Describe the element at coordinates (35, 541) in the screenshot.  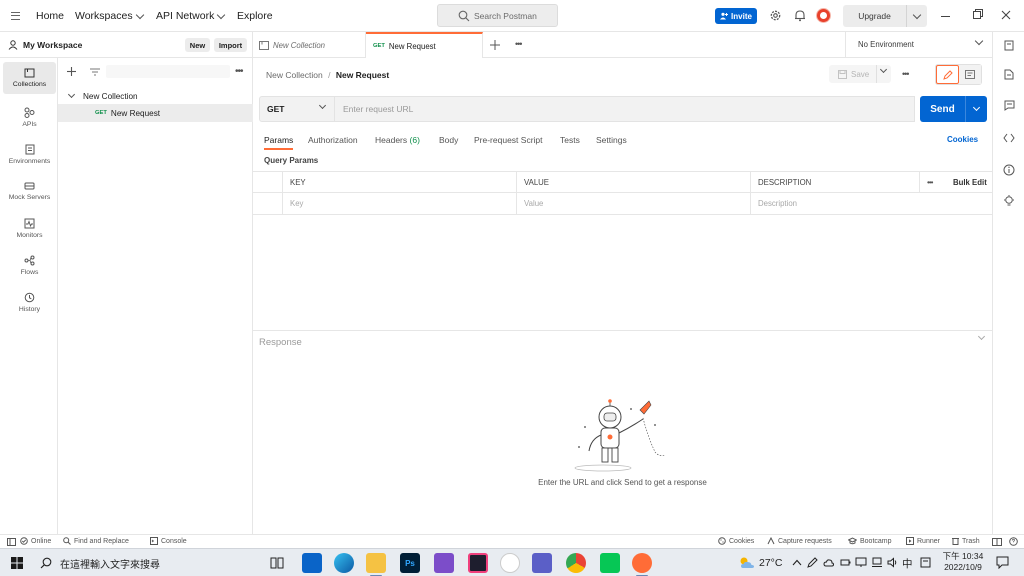
I see `online-status: Online` at that location.